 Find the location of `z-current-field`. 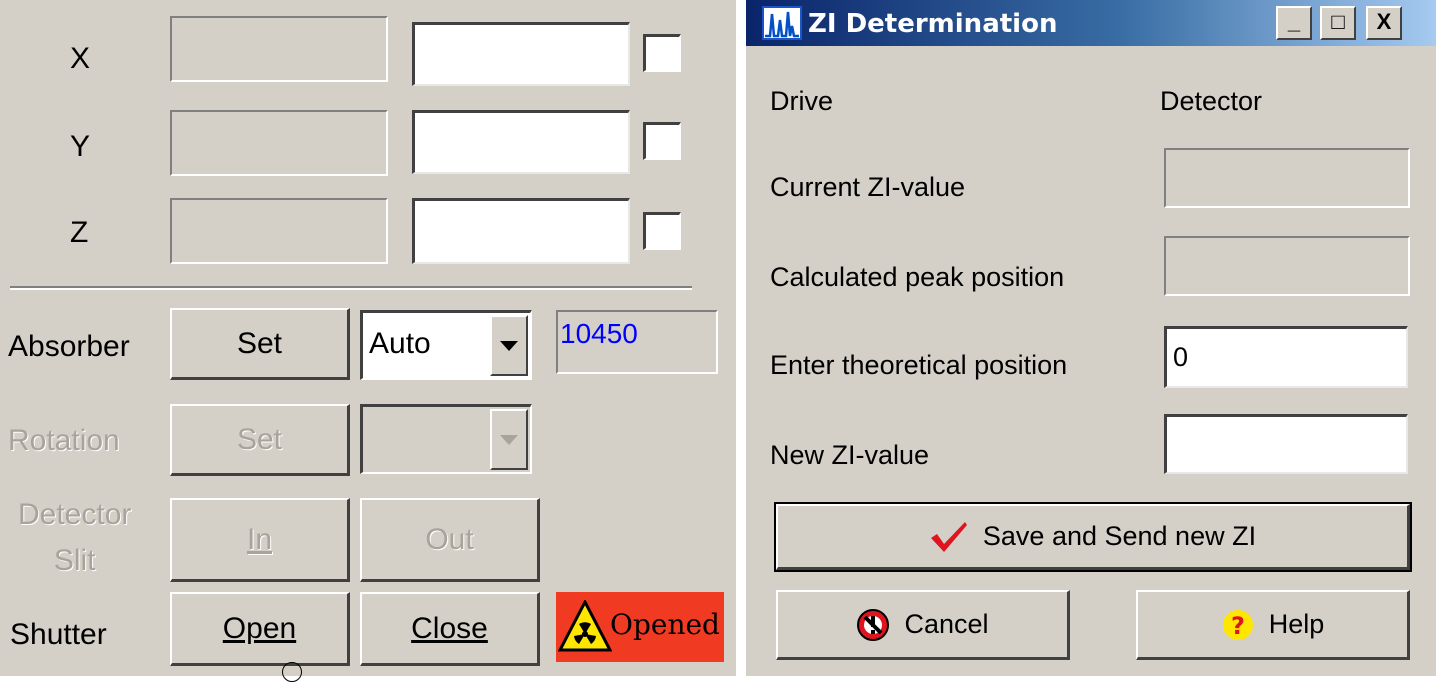

z-current-field is located at coordinates (279, 231).